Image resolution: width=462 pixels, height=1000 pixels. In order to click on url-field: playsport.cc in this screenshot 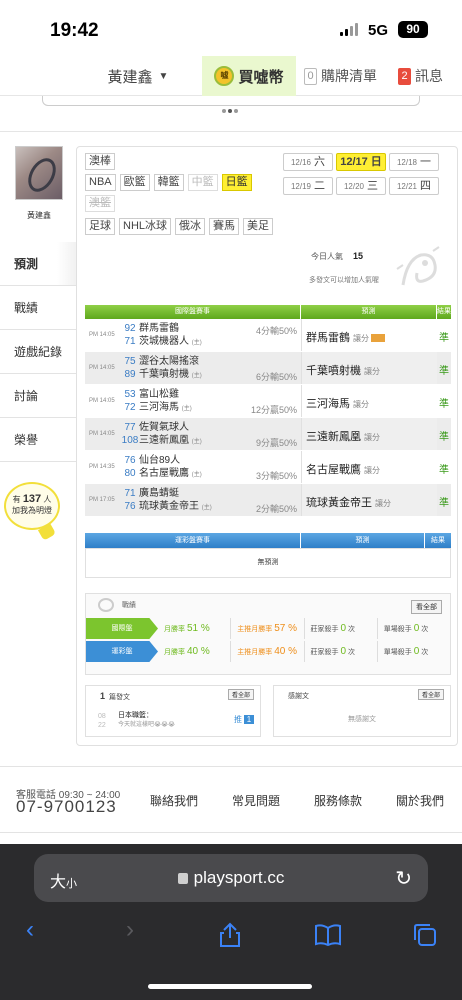, I will do `click(231, 878)`.